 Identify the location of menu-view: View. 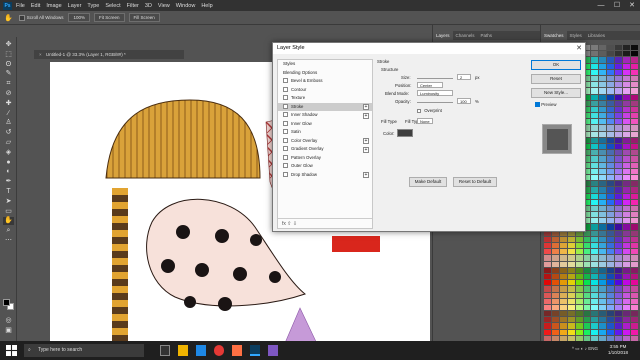
(164, 6).